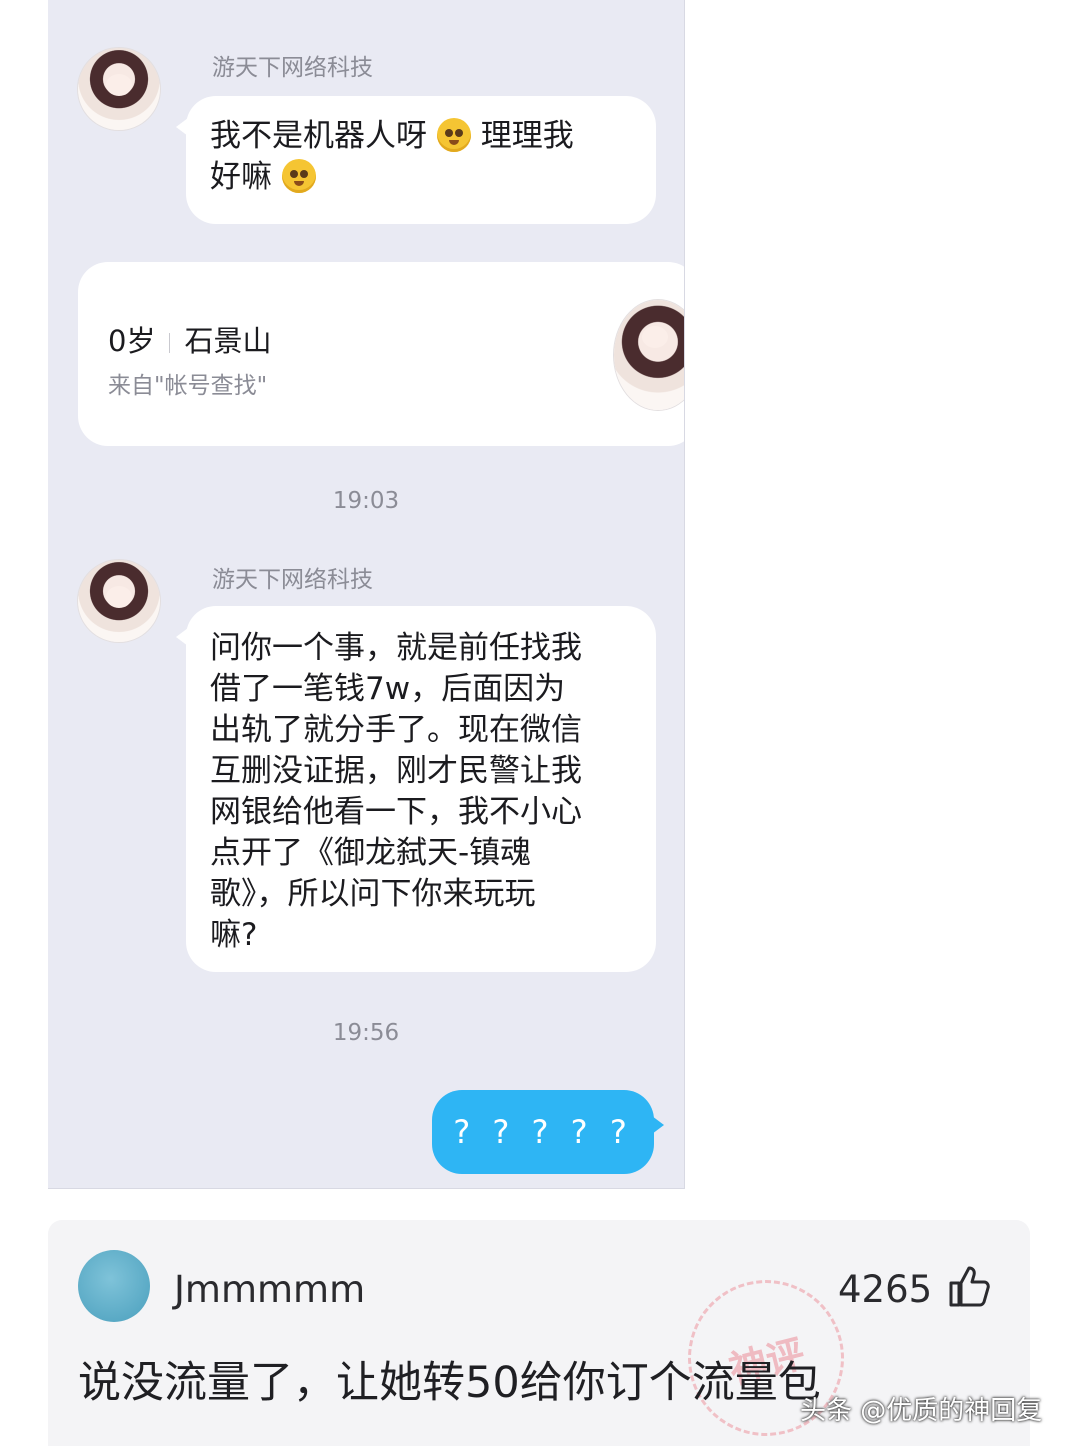 Image resolution: width=1079 pixels, height=1453 pixels. Describe the element at coordinates (921, 1411) in the screenshot. I see `watermark: 头条 @优质的神回复` at that location.